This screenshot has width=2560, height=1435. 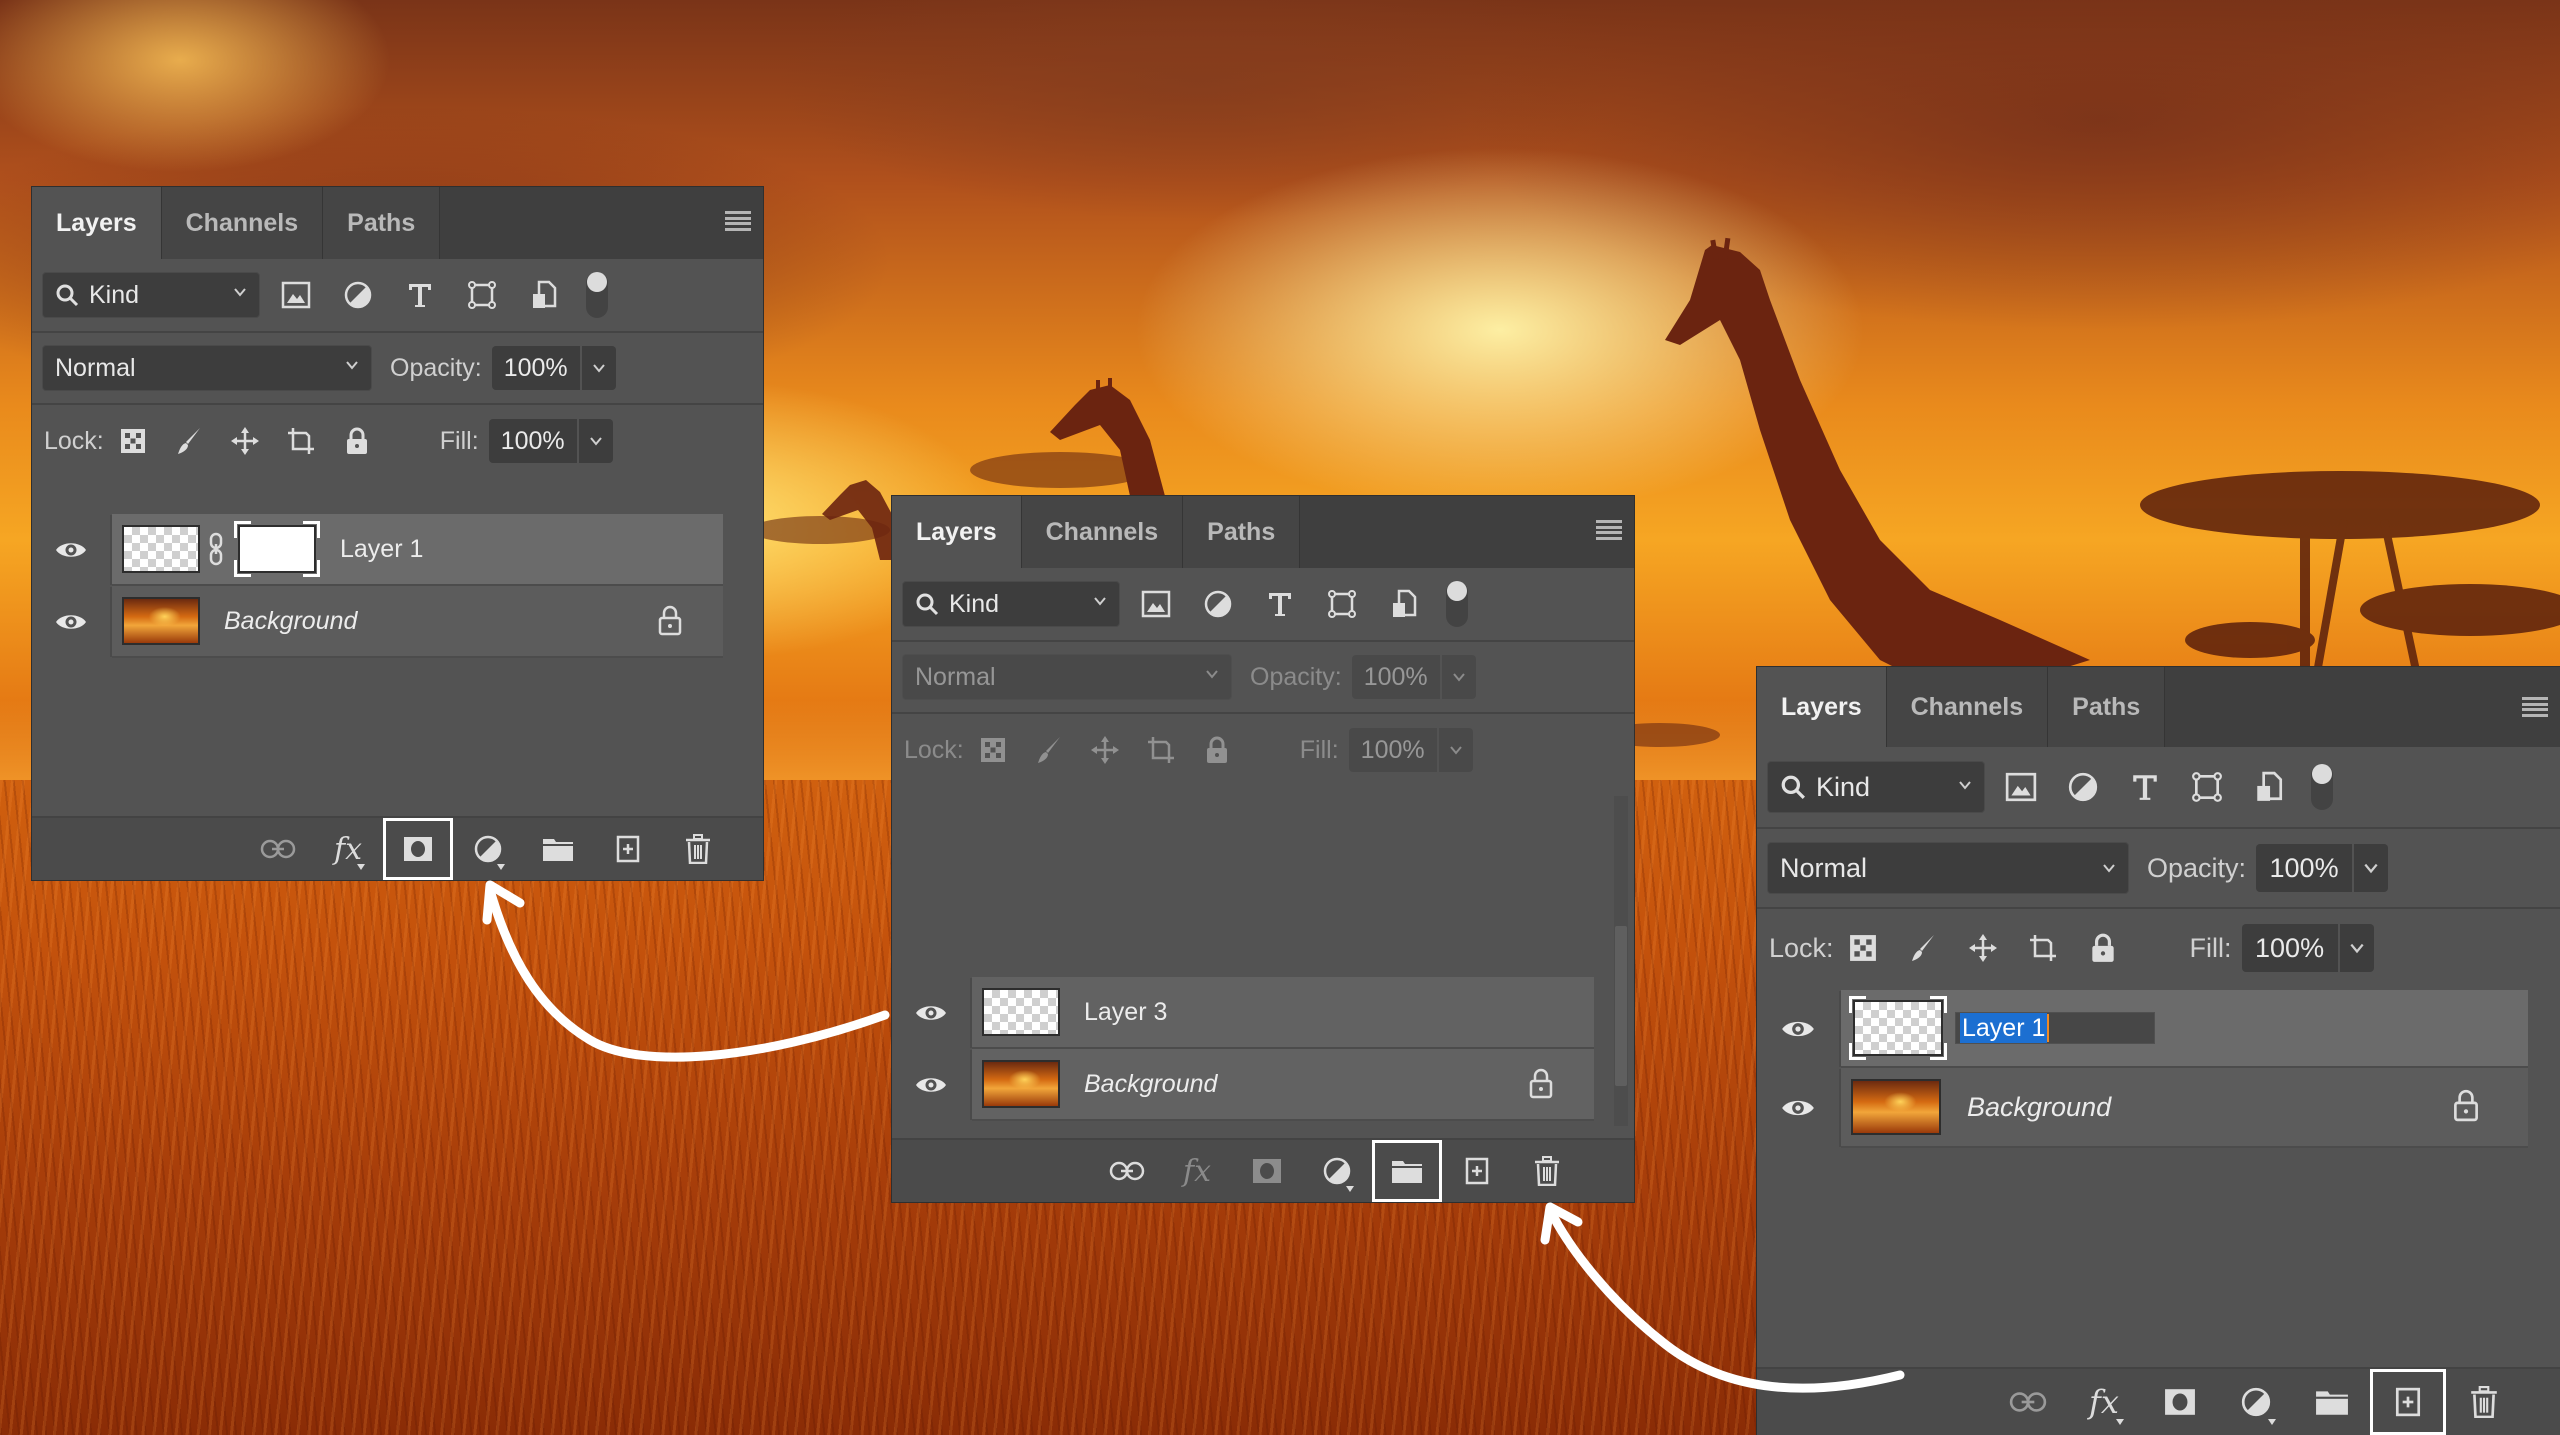 I want to click on layer-row: Layer 3, so click(x=1263, y=1013).